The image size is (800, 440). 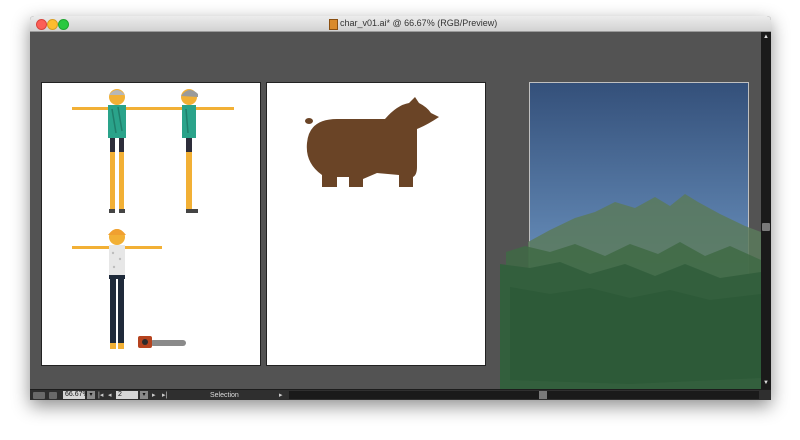 I want to click on window-title: char_v01.ai* @ 66.67% (RGB/Preview), so click(x=419, y=23).